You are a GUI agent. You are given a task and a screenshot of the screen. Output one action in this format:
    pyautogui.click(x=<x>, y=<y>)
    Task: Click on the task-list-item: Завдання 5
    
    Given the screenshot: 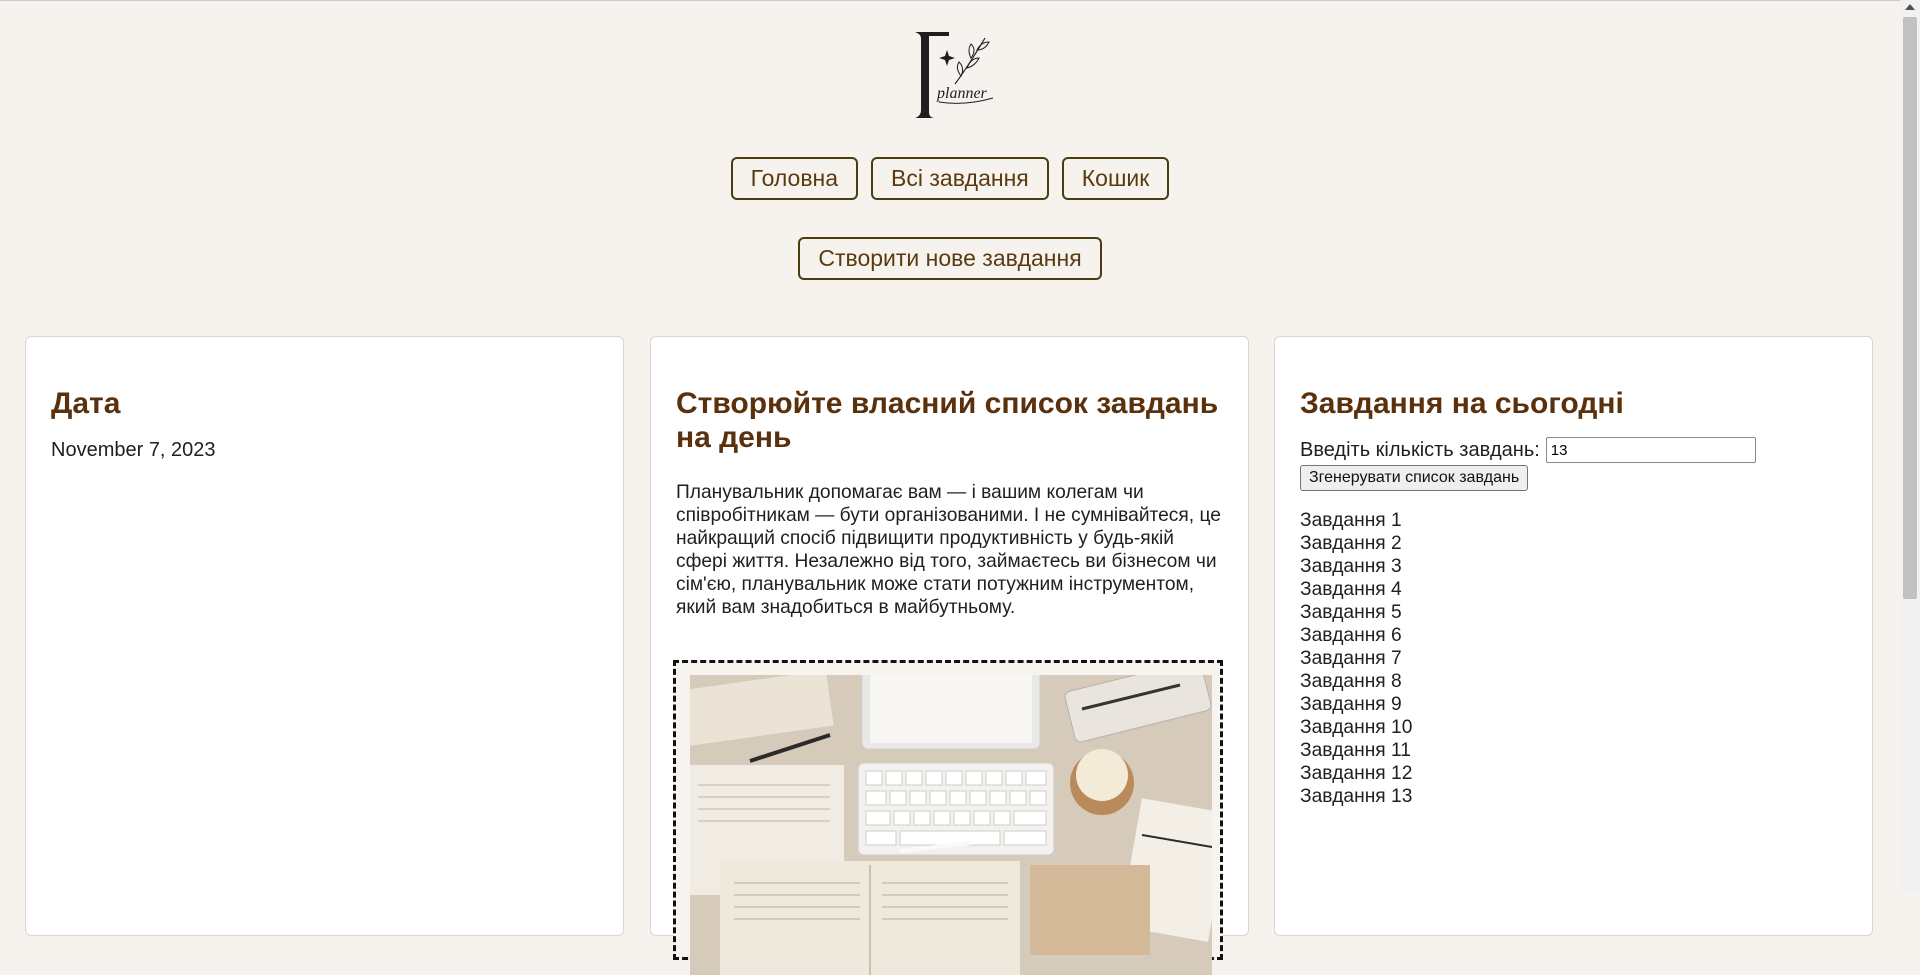 What is the action you would take?
    pyautogui.click(x=1351, y=612)
    